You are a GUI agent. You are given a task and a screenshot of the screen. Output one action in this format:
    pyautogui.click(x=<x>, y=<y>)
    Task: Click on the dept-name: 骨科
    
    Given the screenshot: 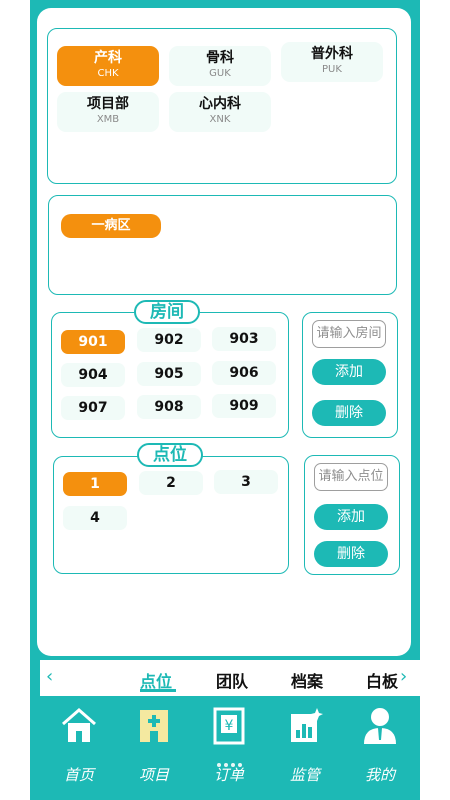 What is the action you would take?
    pyautogui.click(x=220, y=58)
    